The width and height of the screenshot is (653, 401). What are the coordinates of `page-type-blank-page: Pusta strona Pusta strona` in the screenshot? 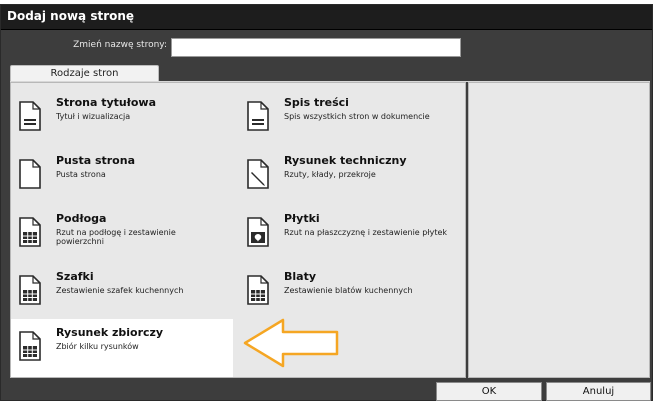 It's located at (122, 175).